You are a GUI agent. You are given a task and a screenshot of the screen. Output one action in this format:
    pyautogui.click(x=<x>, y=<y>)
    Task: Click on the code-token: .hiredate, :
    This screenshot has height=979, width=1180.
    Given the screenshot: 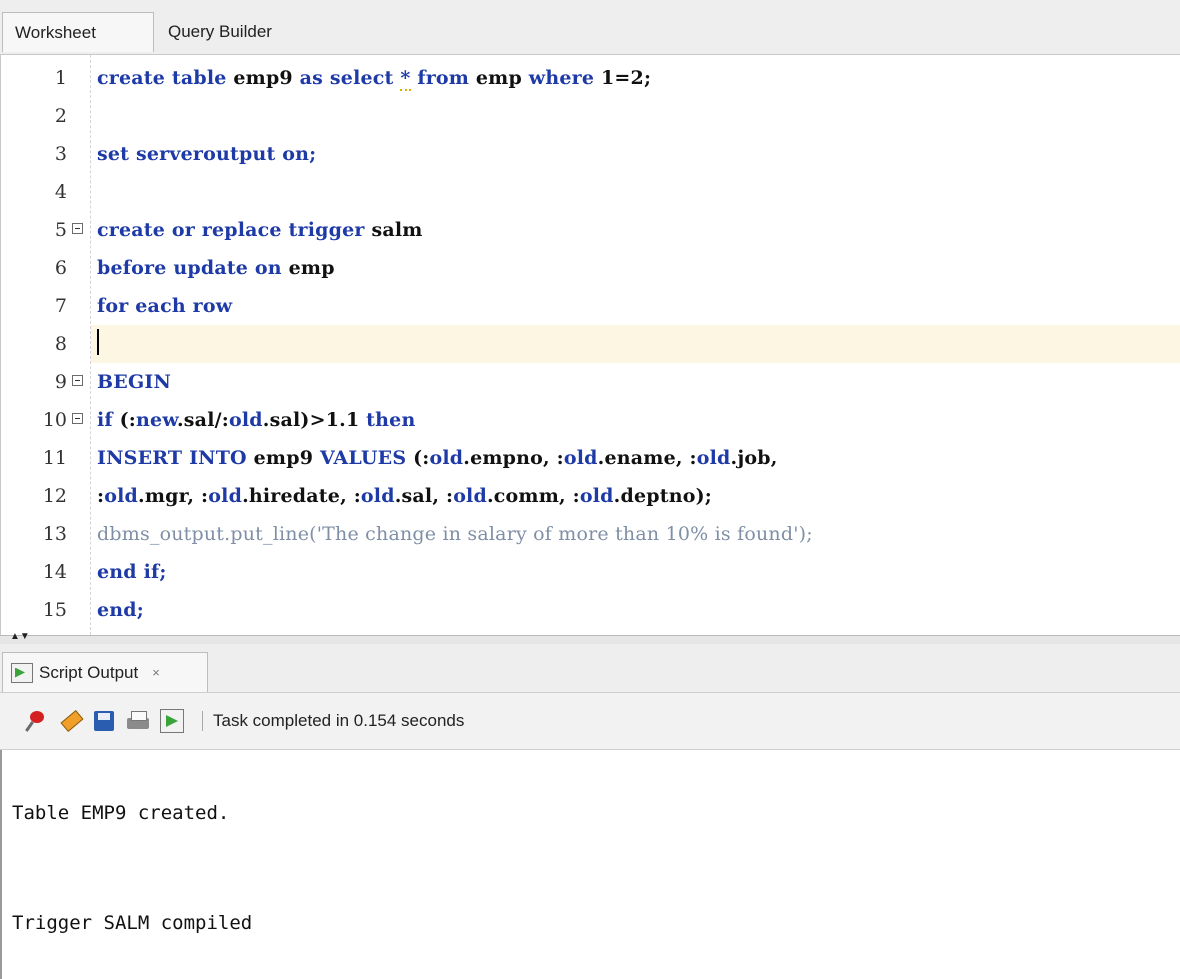 What is the action you would take?
    pyautogui.click(x=301, y=496)
    